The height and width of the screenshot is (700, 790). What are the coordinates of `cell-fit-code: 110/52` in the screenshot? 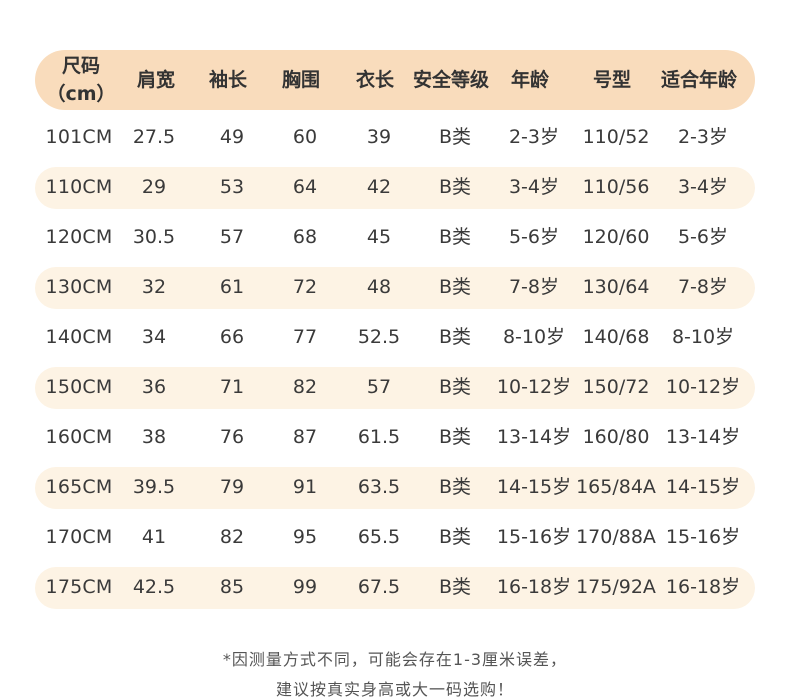 It's located at (616, 137).